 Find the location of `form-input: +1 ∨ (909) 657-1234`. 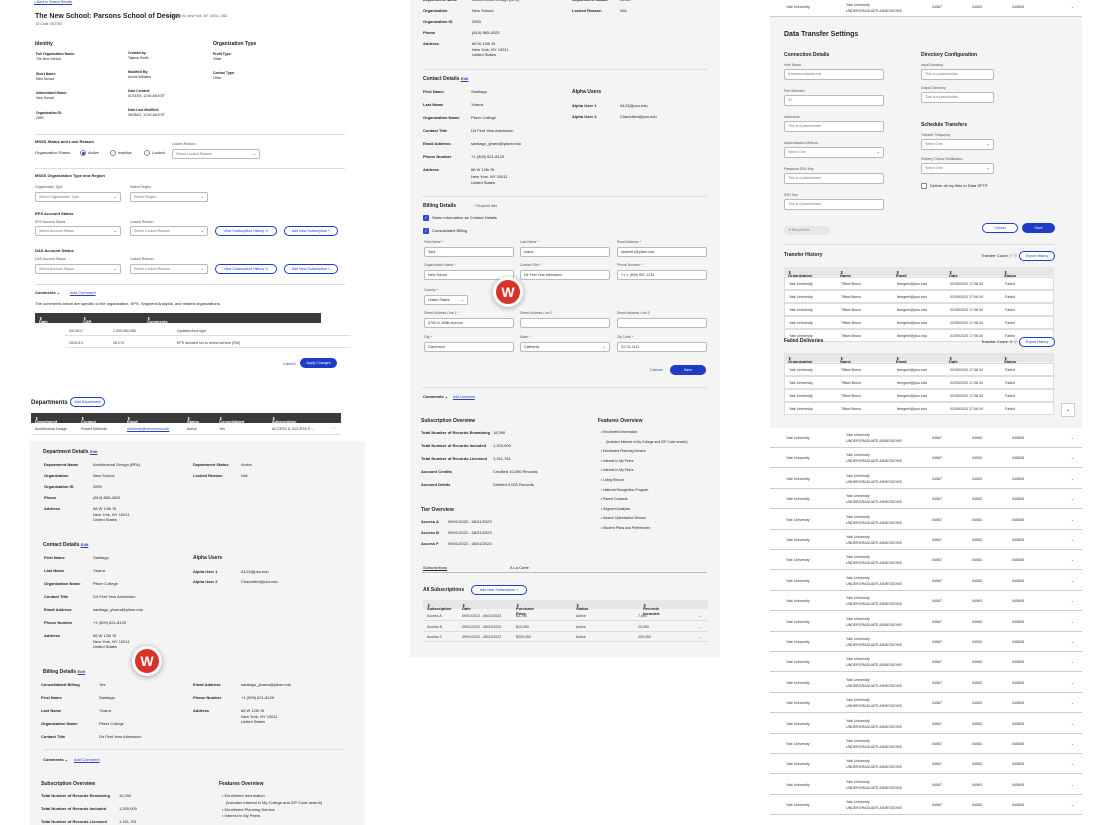

form-input: +1 ∨ (909) 657-1234 is located at coordinates (662, 275).